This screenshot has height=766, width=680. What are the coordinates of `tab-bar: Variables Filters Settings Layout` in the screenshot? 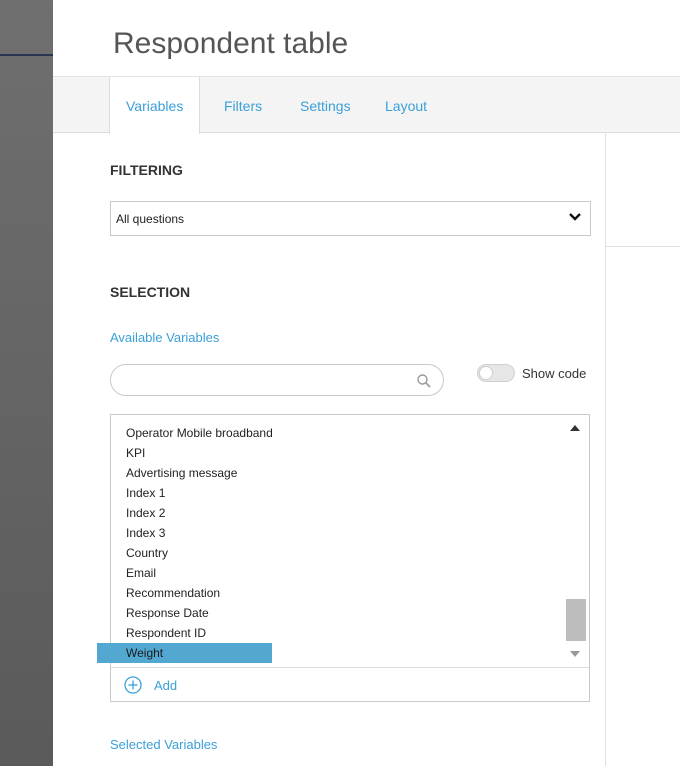 It's located at (366, 105).